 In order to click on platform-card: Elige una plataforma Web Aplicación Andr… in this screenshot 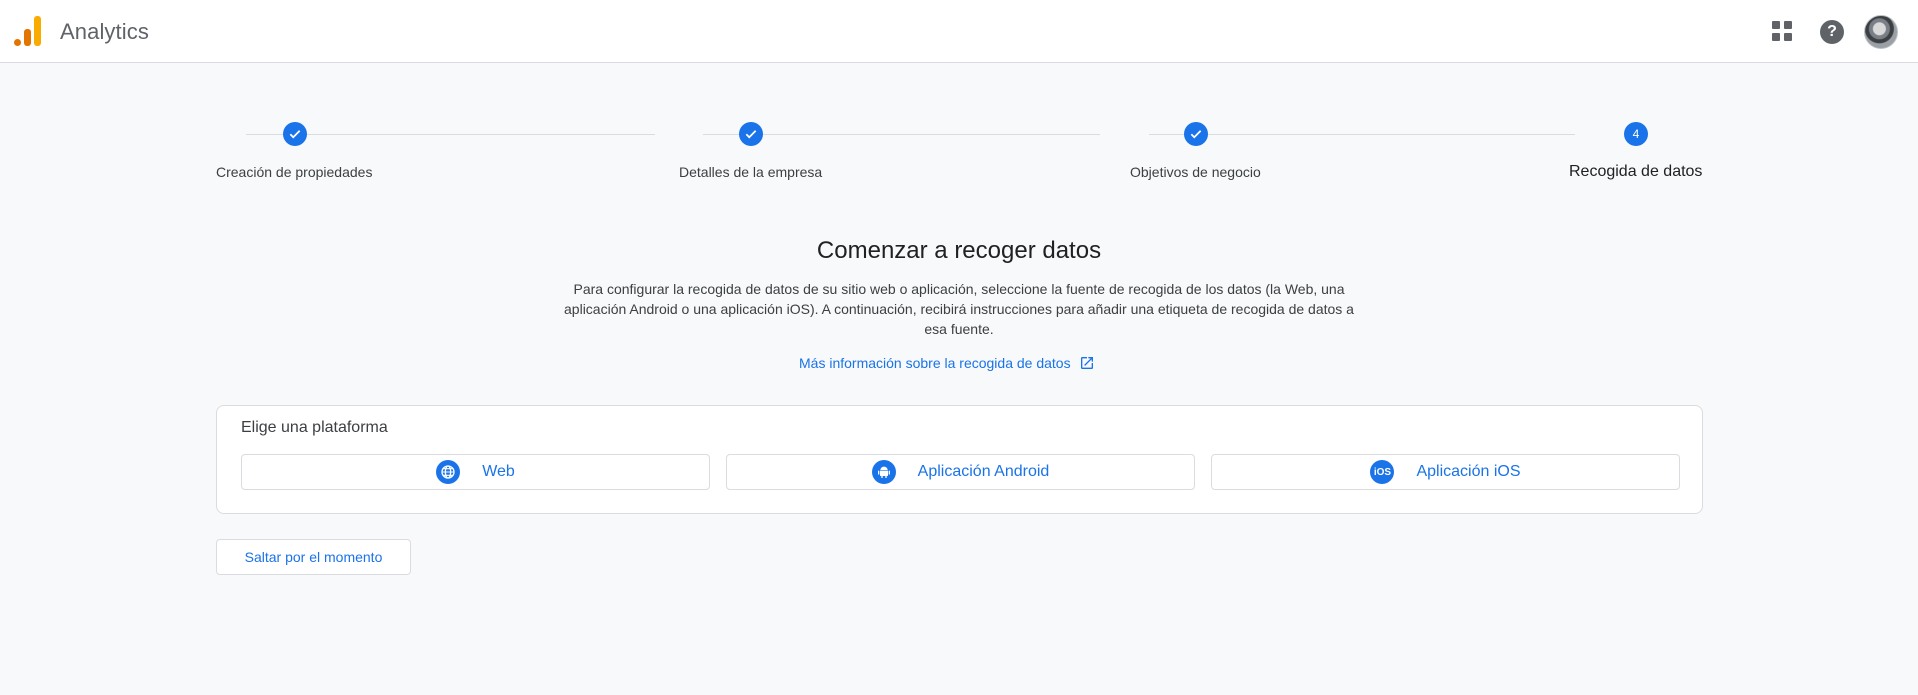, I will do `click(959, 459)`.